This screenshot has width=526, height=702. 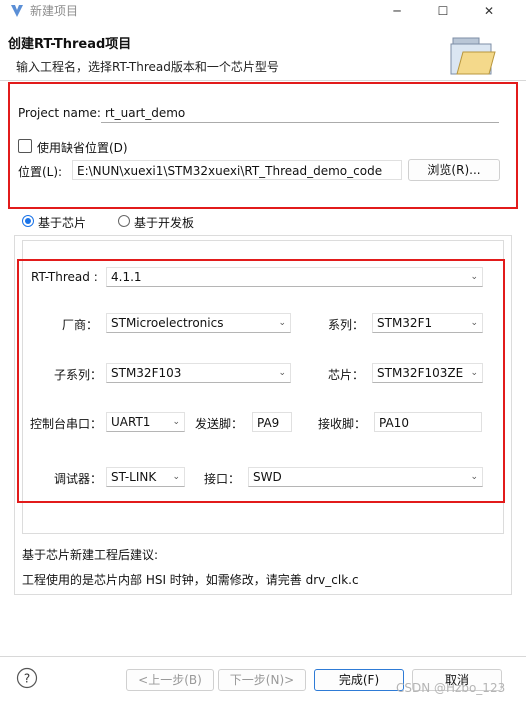 What do you see at coordinates (17, 11) in the screenshot?
I see `app-icon` at bounding box center [17, 11].